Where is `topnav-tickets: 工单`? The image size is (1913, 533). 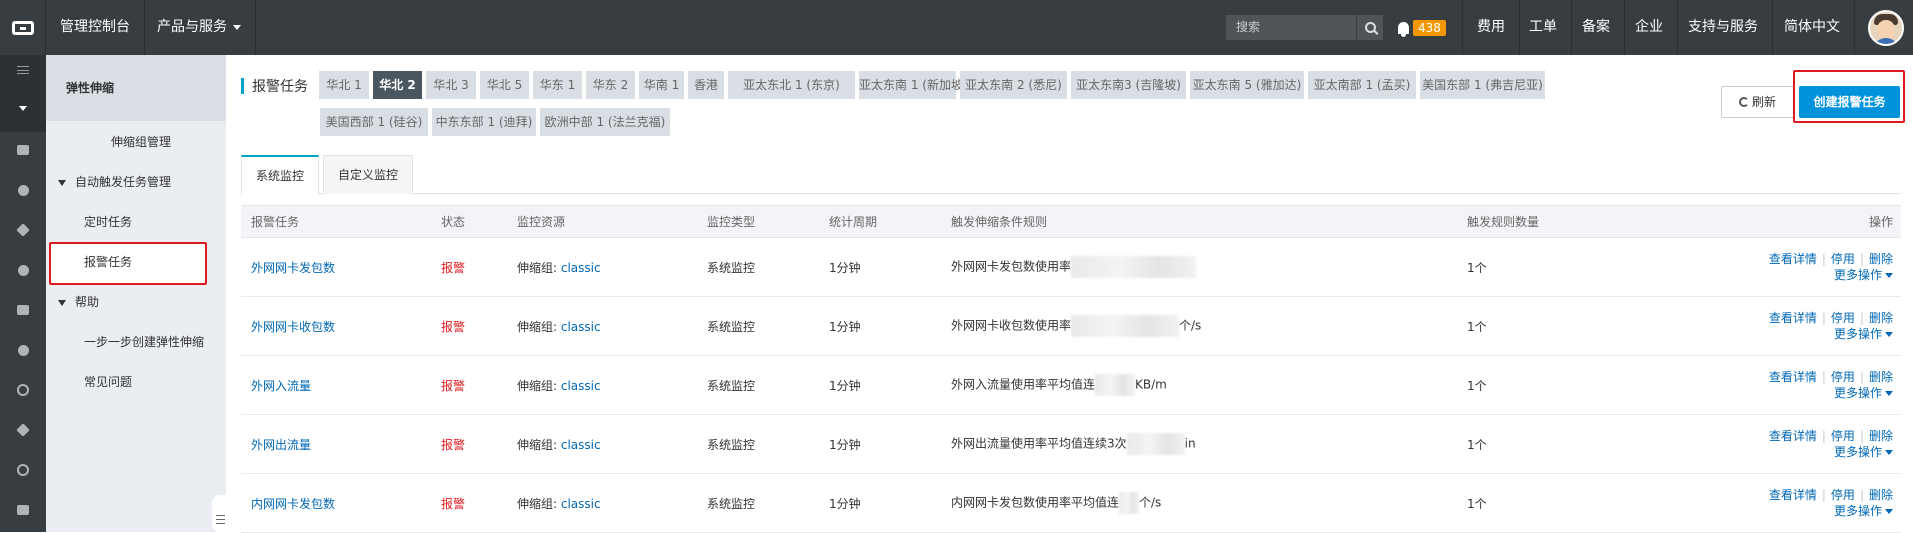 topnav-tickets: 工单 is located at coordinates (1543, 27).